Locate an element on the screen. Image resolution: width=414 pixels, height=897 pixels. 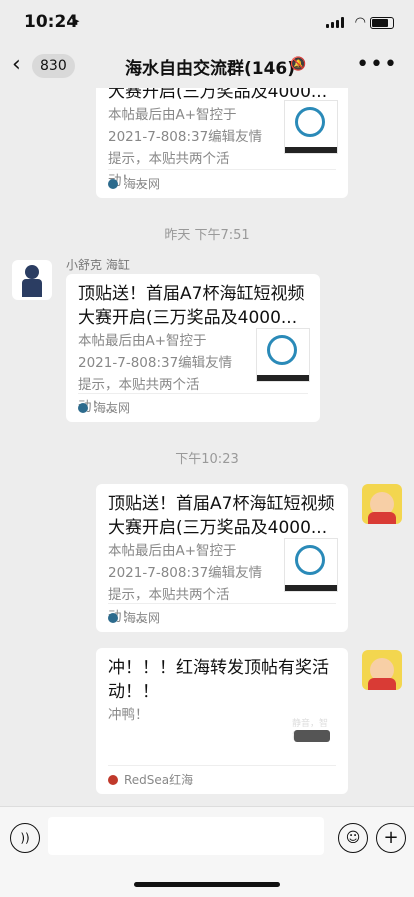
card-title: 冲！！！红海转发顶帖有奖活动！！ is located at coordinates (218, 680).